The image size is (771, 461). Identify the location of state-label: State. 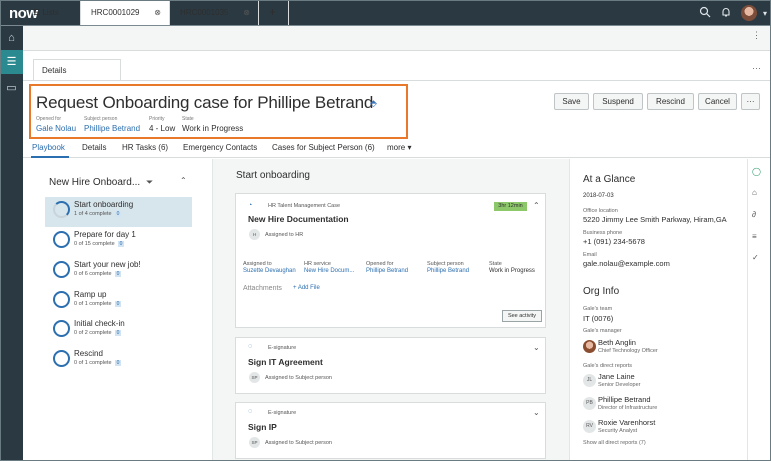
(188, 119).